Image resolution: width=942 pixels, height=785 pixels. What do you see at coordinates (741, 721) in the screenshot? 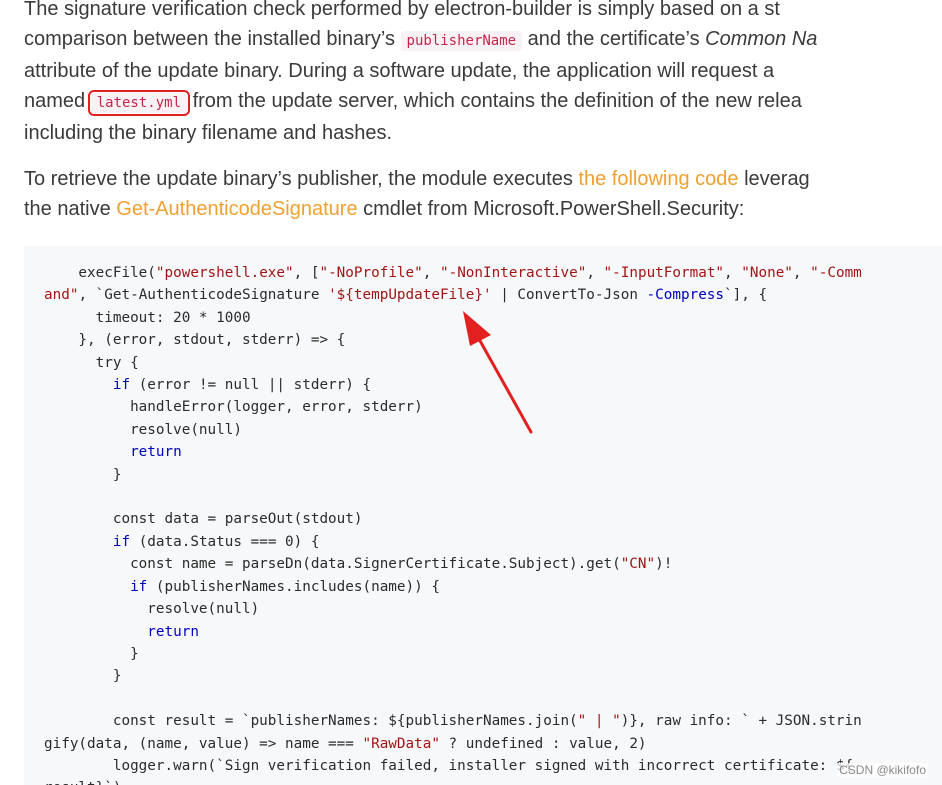
I see `code-token: )}, raw info: ` + JSON.strin` at bounding box center [741, 721].